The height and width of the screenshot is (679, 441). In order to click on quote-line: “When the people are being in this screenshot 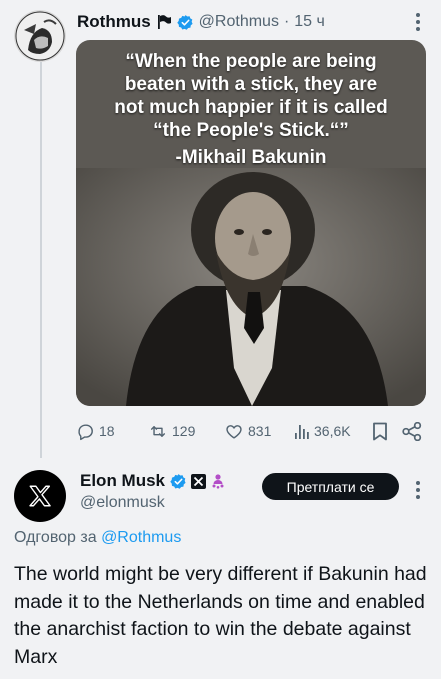, I will do `click(251, 61)`.